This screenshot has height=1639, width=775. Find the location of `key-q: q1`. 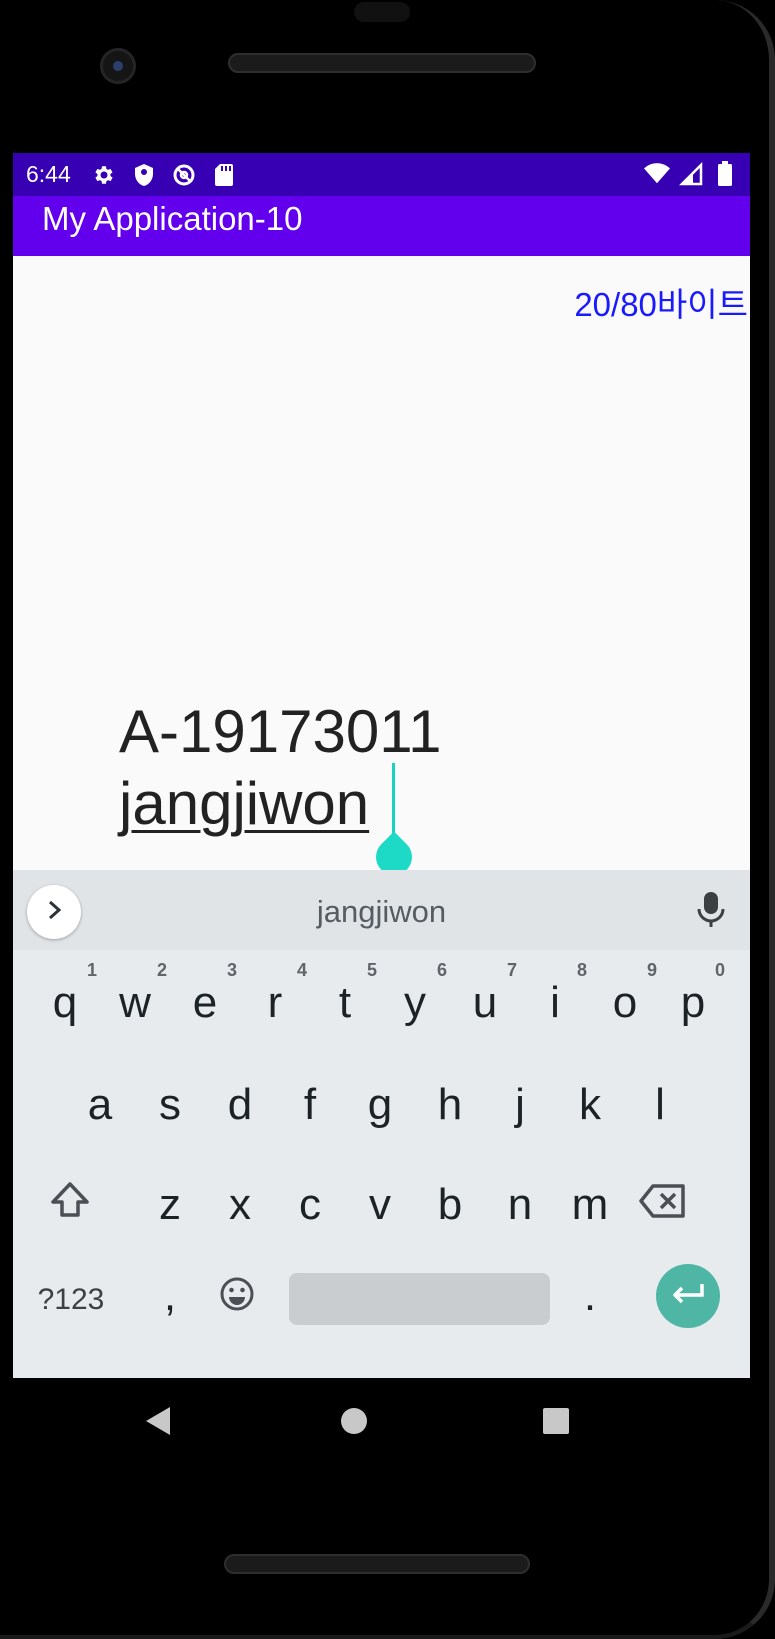

key-q: q1 is located at coordinates (65, 996).